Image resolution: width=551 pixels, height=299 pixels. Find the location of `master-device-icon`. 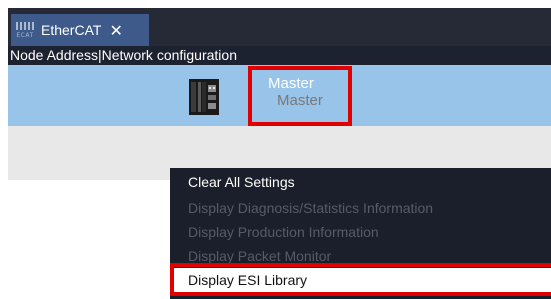

master-device-icon is located at coordinates (204, 97).